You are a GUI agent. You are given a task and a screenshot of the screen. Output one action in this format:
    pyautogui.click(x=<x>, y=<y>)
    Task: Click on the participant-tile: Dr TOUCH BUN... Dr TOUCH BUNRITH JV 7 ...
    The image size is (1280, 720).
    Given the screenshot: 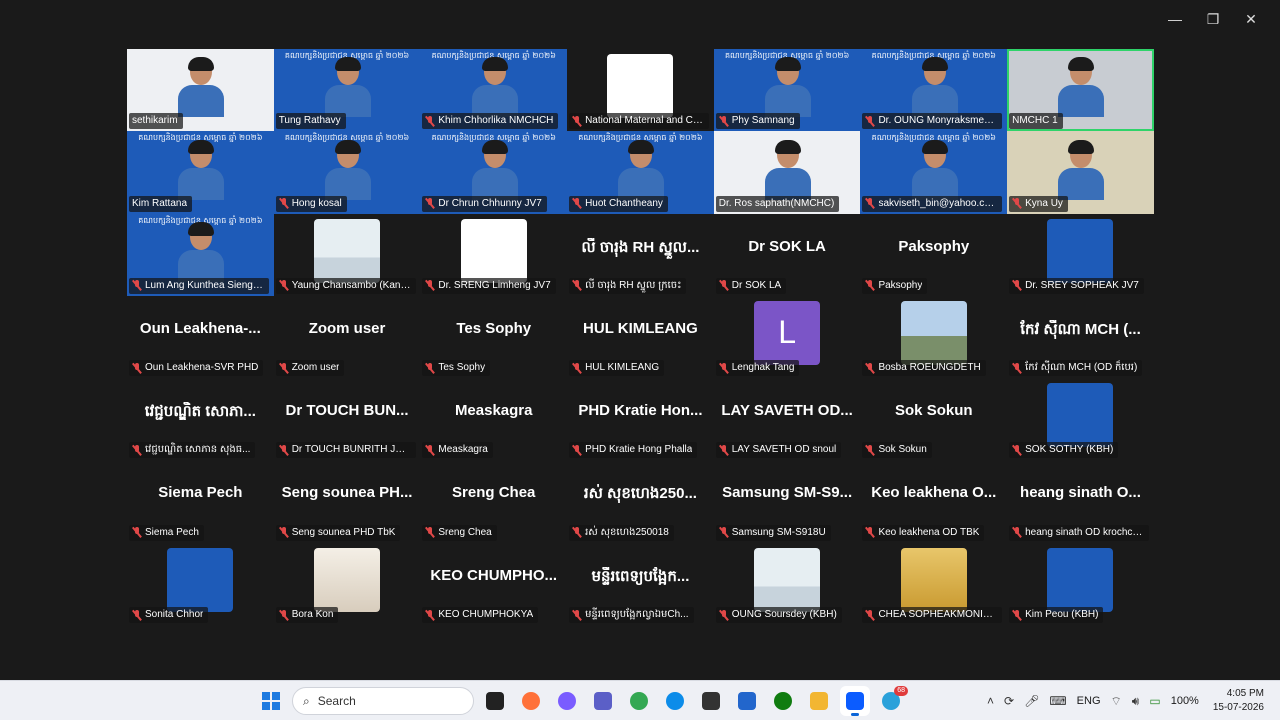 What is the action you would take?
    pyautogui.click(x=347, y=419)
    